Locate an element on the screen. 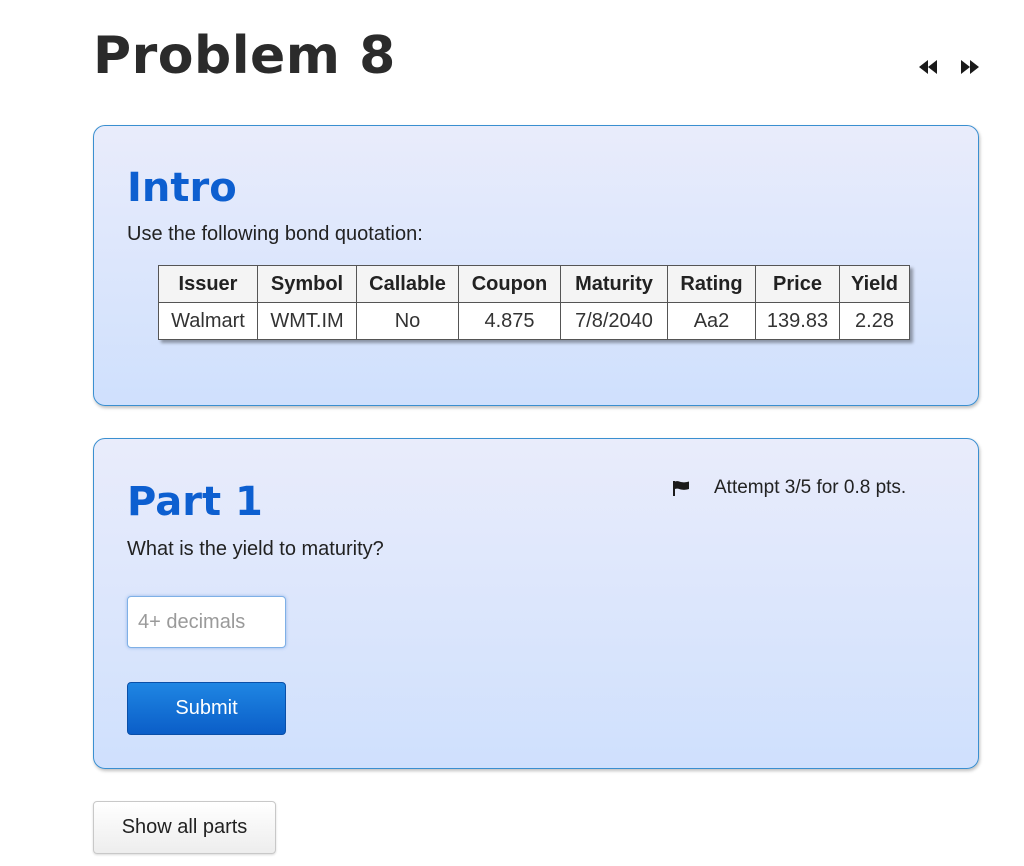  cell-yield: 2.28 is located at coordinates (874, 321).